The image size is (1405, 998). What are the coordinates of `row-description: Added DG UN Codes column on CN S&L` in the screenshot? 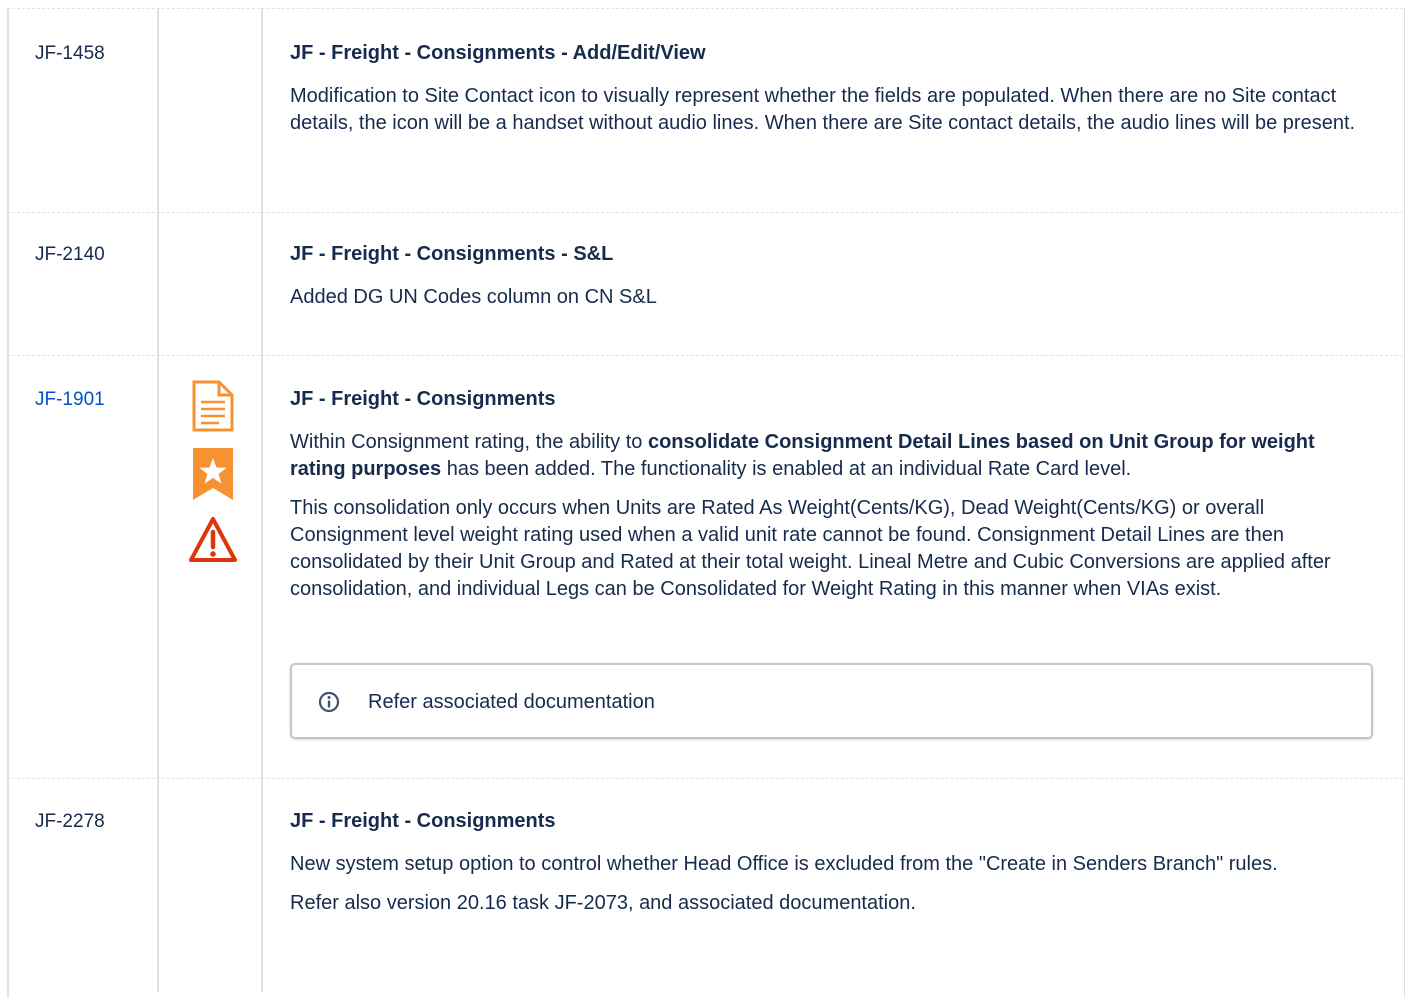 It's located at (825, 297).